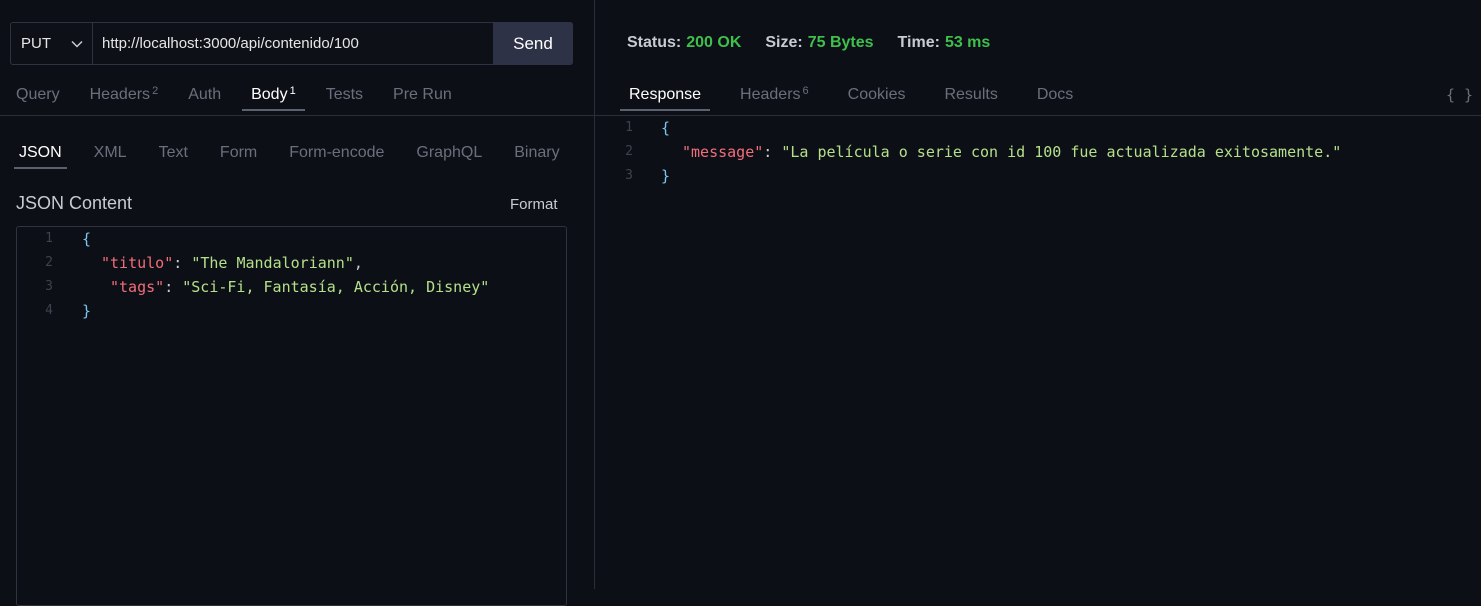 This screenshot has height=606, width=1481. I want to click on response-tabs: Response Headers 6 Cookies Results Docs, so click(864, 95).